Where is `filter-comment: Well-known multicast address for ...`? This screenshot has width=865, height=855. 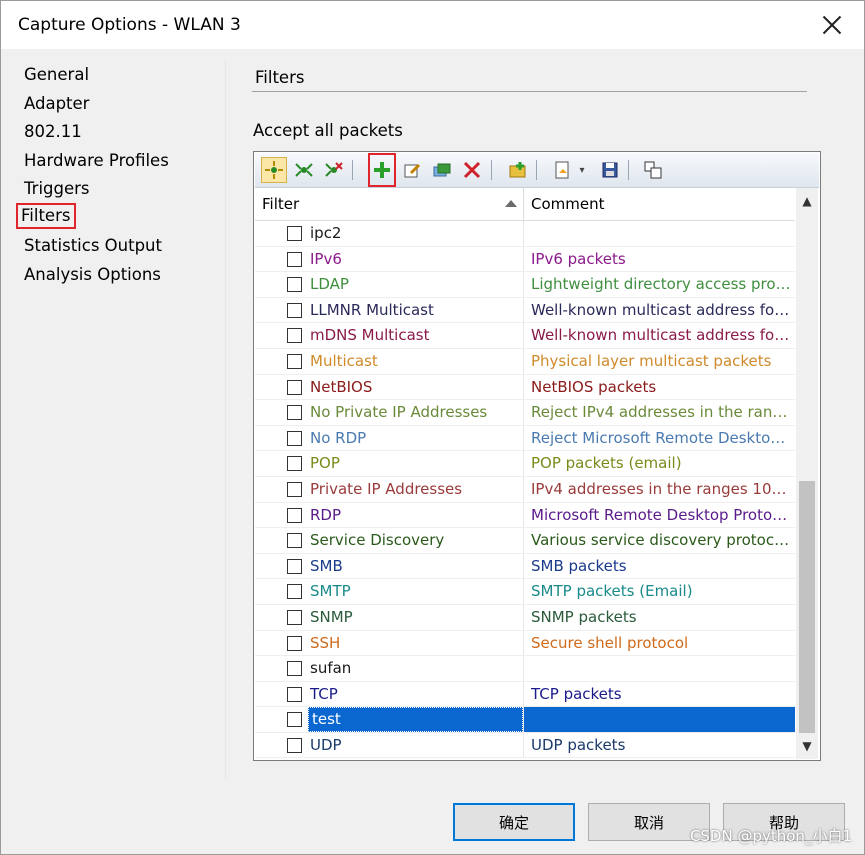 filter-comment: Well-known multicast address for ... is located at coordinates (661, 335).